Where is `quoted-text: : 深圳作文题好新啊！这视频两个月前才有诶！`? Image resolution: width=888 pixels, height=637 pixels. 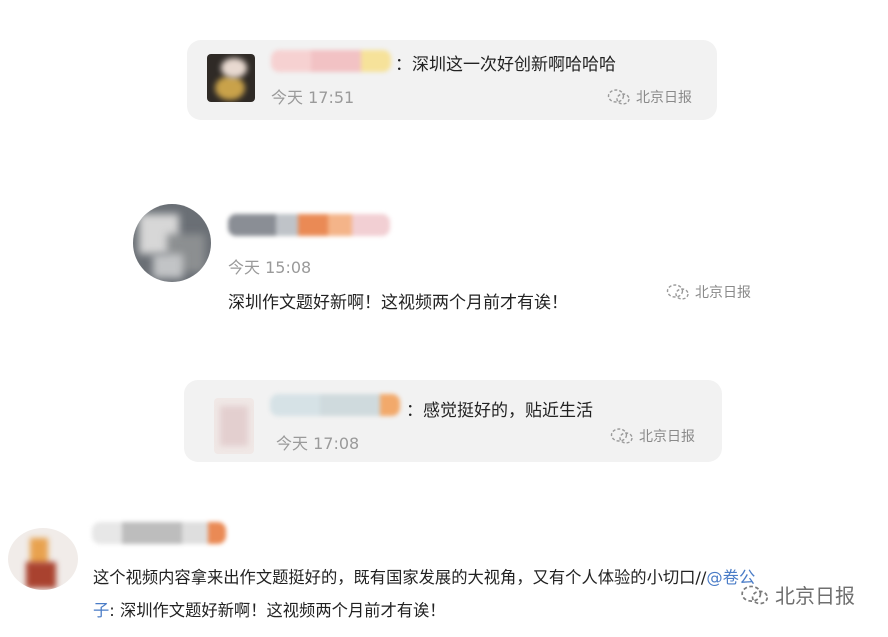 quoted-text: : 深圳作文题好新啊！这视频两个月前才有诶！ is located at coordinates (277, 610).